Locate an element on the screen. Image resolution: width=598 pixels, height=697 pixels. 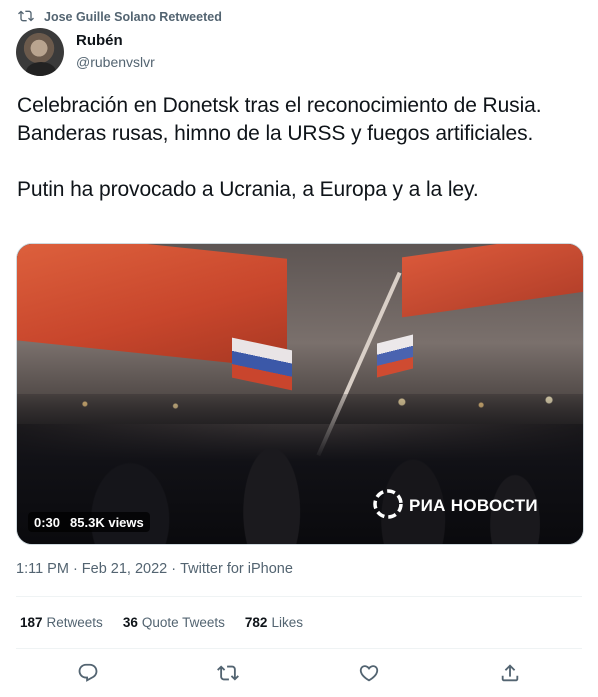
video-watermark: РИА НОВОСТИ is located at coordinates (455, 506).